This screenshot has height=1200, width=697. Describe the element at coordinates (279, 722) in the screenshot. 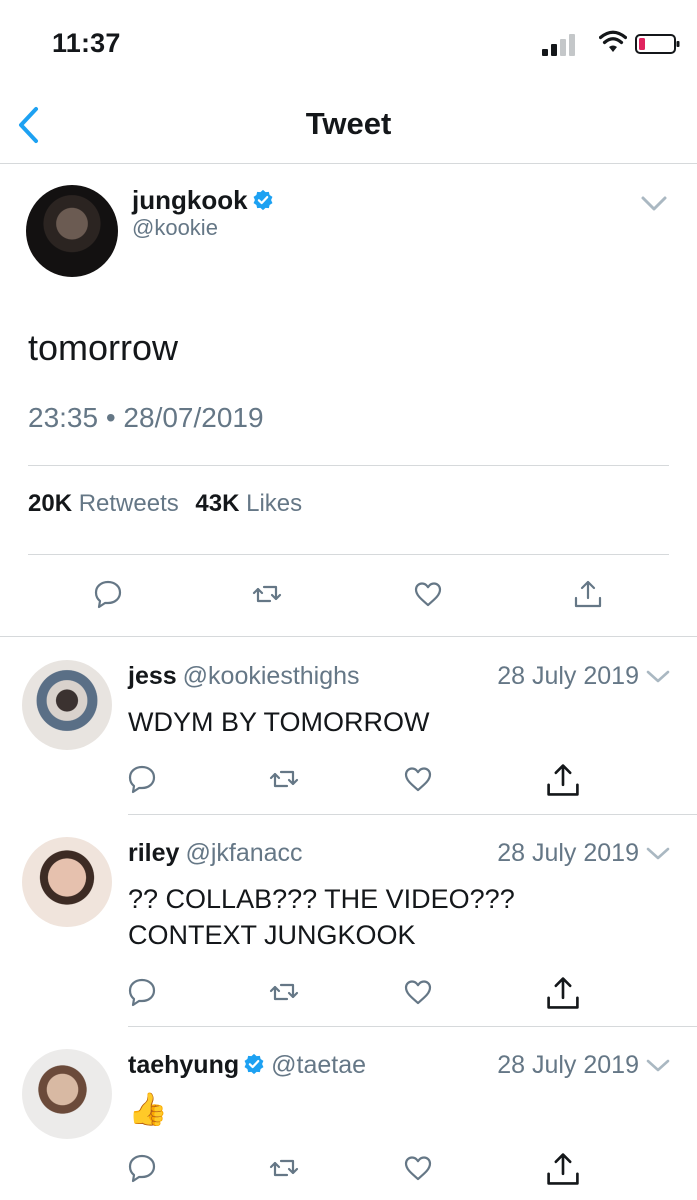

I see `reply-text: WDYM BY TOMORROW` at that location.